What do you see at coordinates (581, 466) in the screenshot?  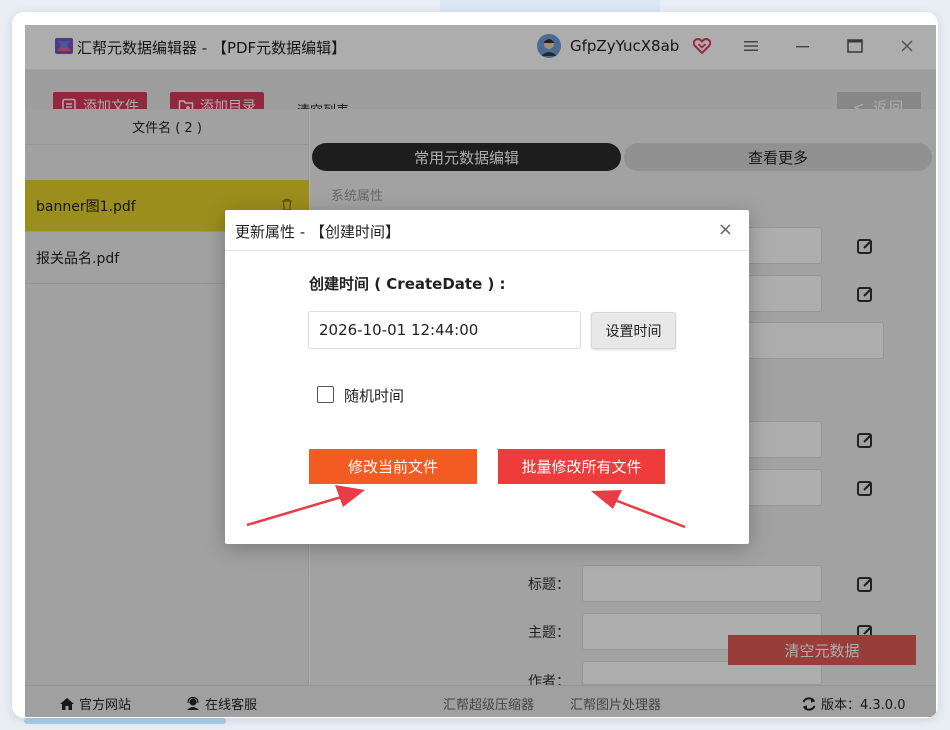 I see `modify-all-button: 批量修改所有文件` at bounding box center [581, 466].